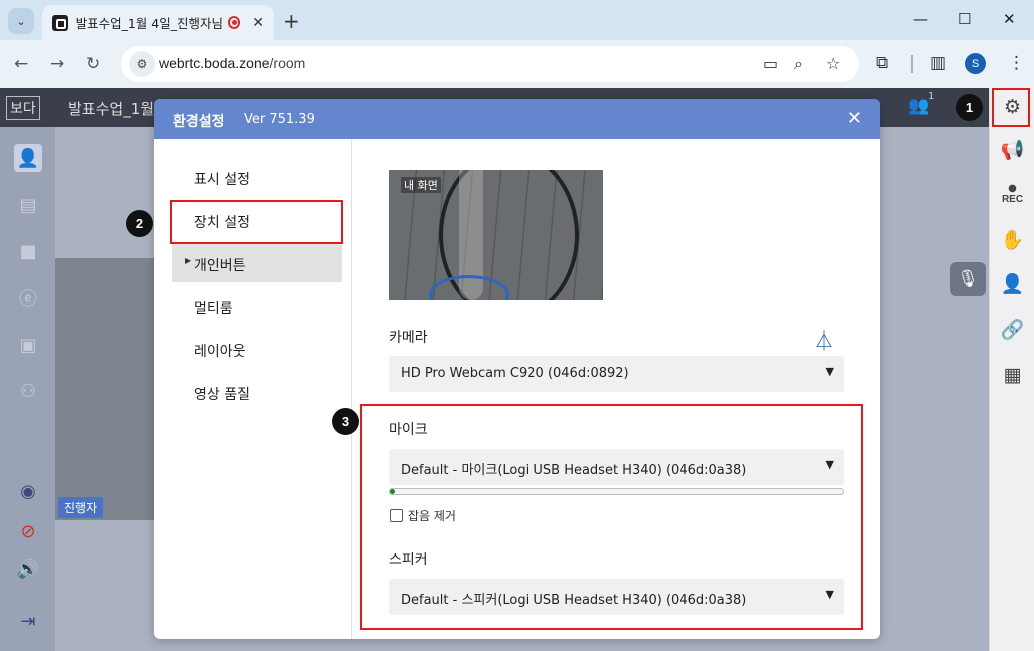 Image resolution: width=1034 pixels, height=651 pixels. What do you see at coordinates (28, 205) in the screenshot?
I see `whiteboard-icon: ▤` at bounding box center [28, 205].